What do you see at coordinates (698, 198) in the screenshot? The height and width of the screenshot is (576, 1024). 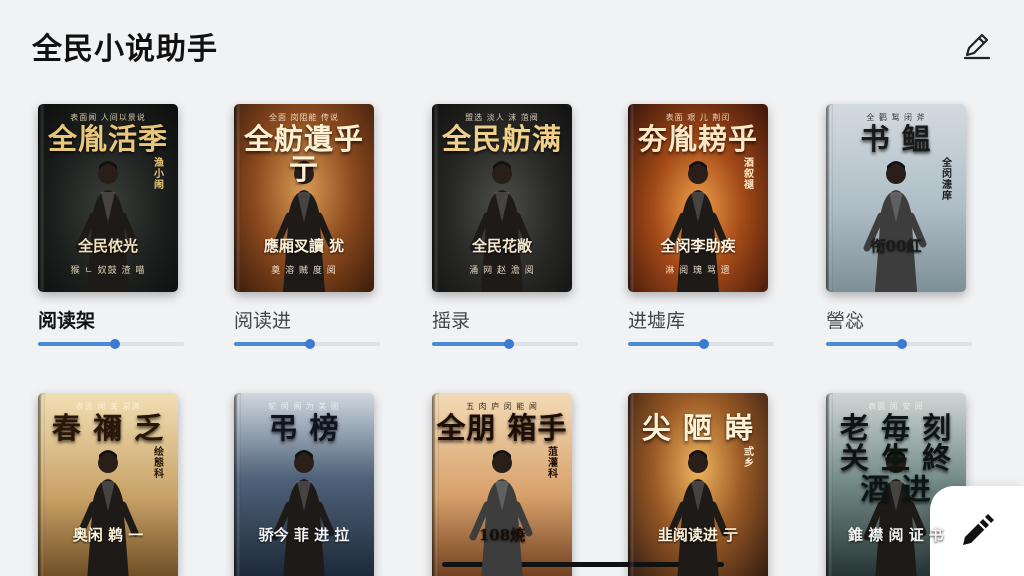 I see `book-cover: 表面 艰 儿 荆闰 夯胤耪乎 酒 叙 褪 全闵李助疾 淋 阅 瑰 骂 遗` at bounding box center [698, 198].